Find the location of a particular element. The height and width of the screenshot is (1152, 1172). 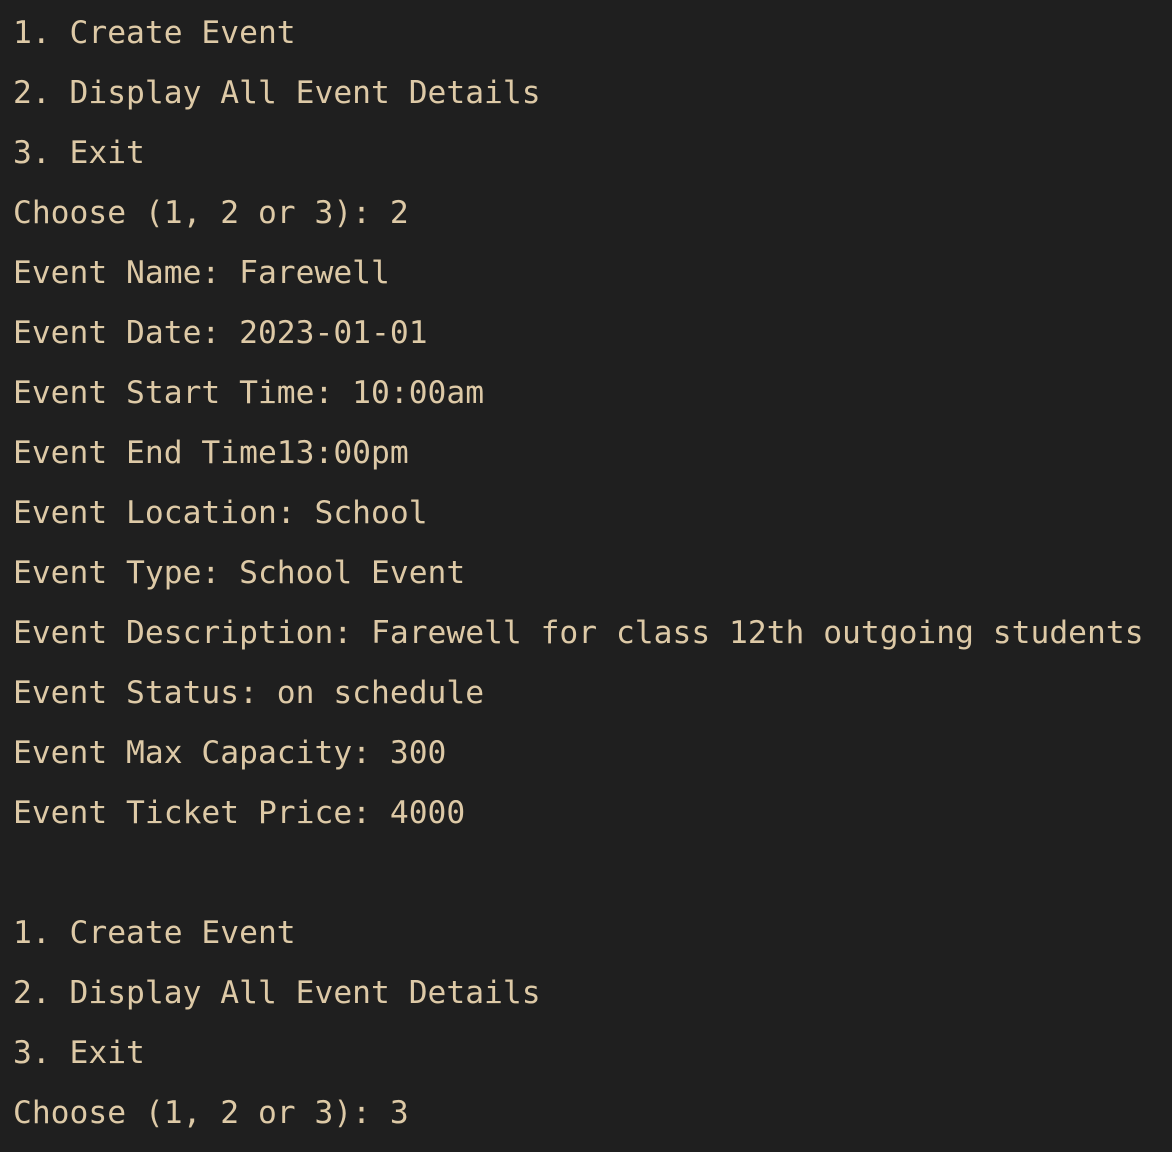

event-date-line: Event Date: 2023-01-01 is located at coordinates (220, 333).